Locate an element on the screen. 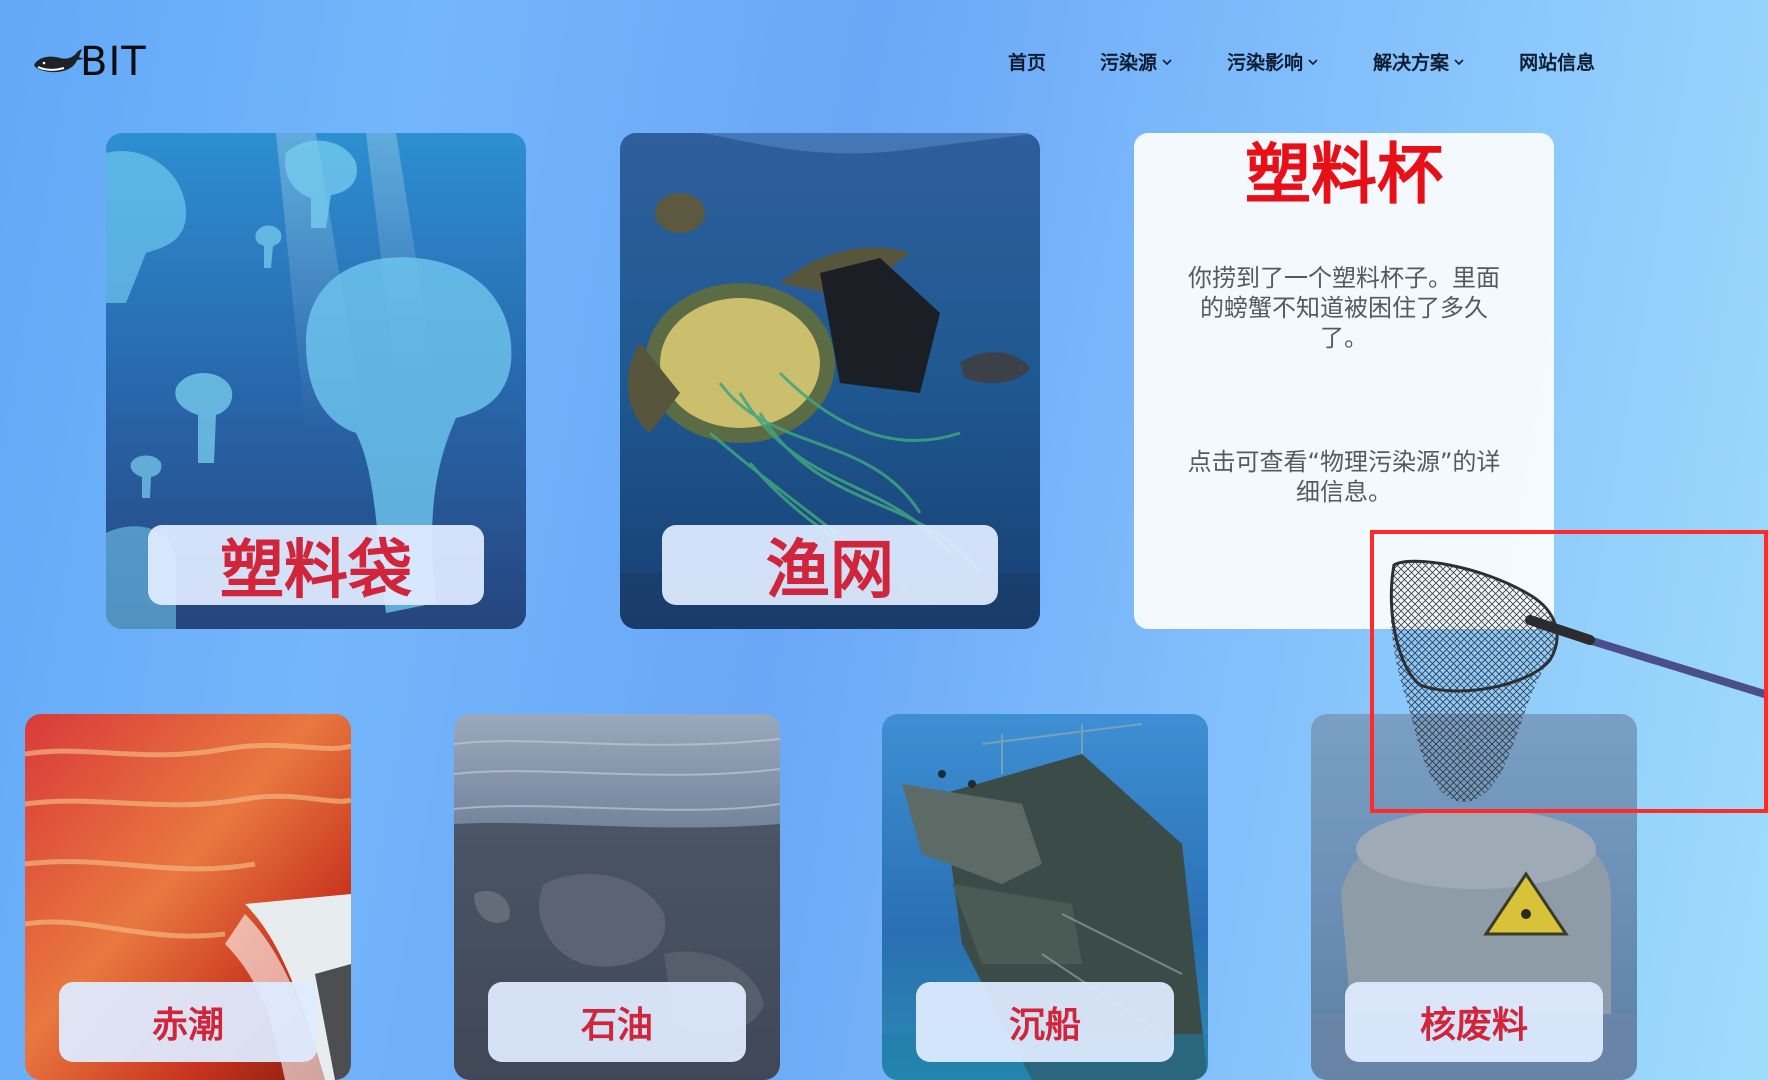 Image resolution: width=1768 pixels, height=1080 pixels. card-label: 核废料 is located at coordinates (1474, 1022).